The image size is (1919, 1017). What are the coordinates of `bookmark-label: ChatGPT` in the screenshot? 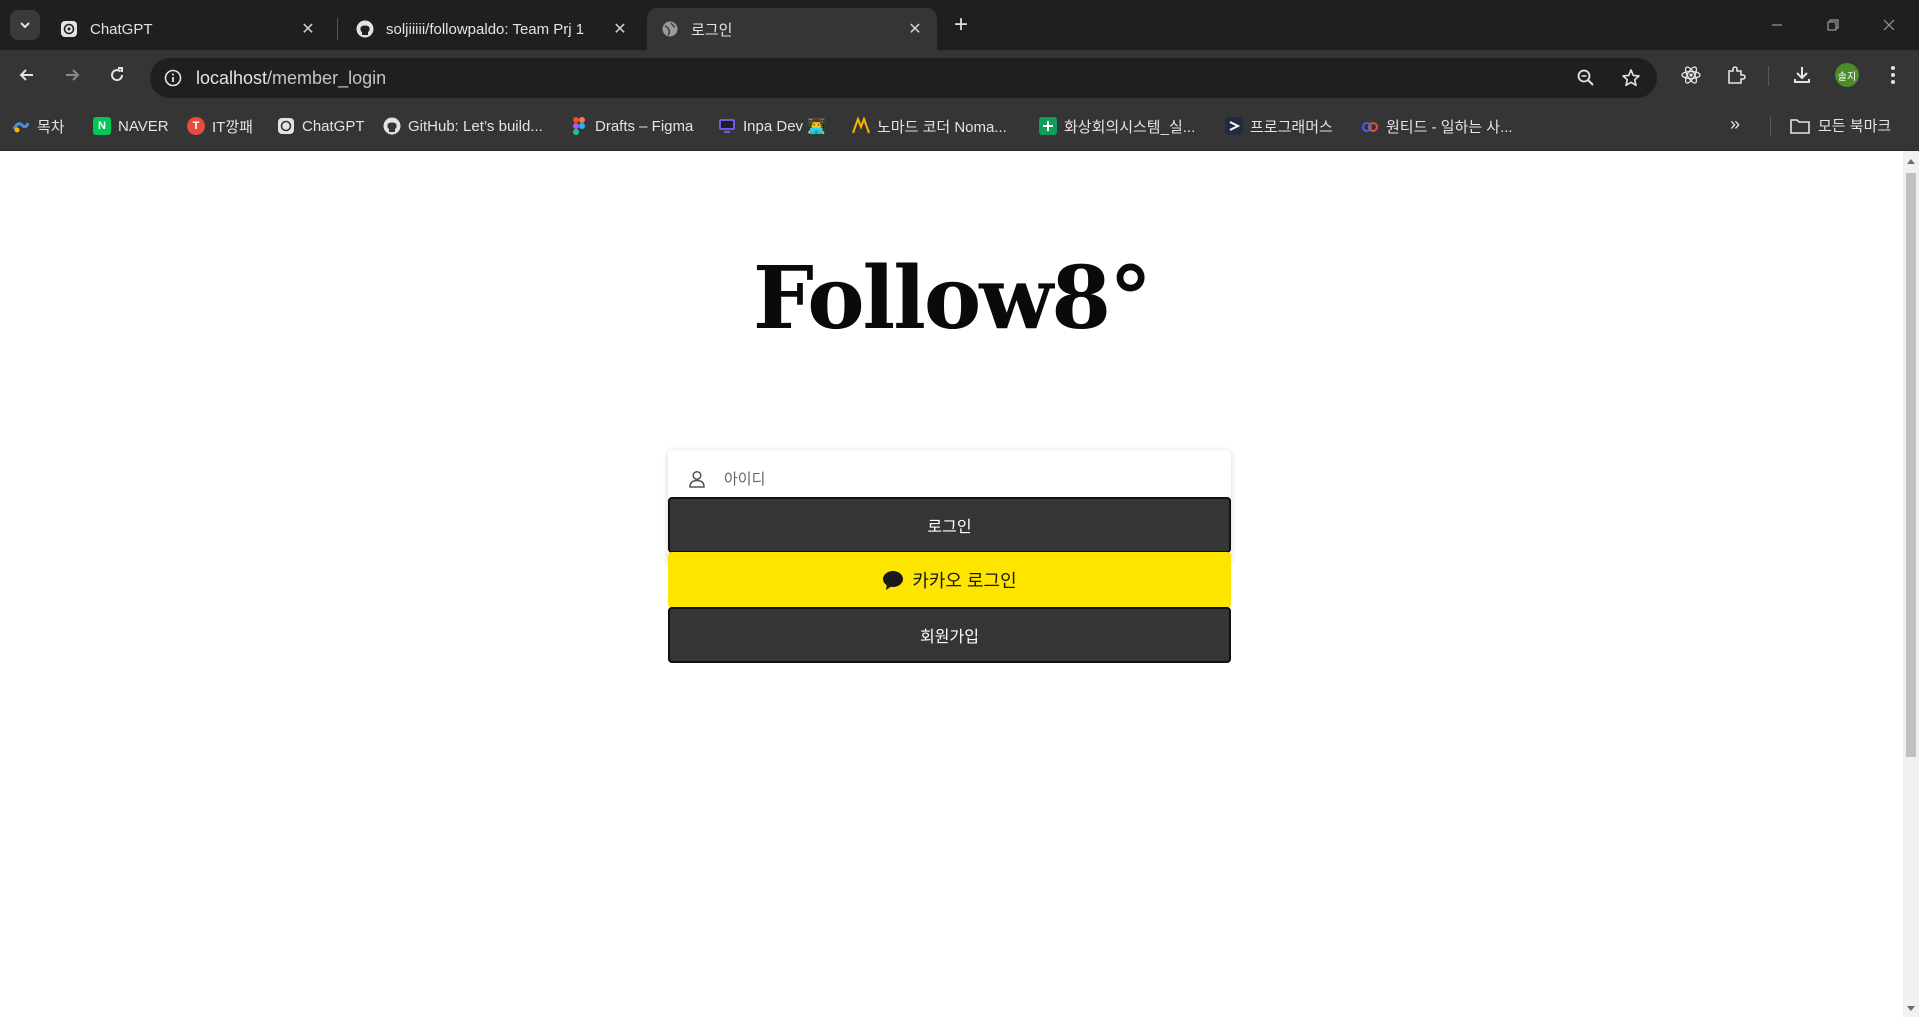 It's located at (333, 126).